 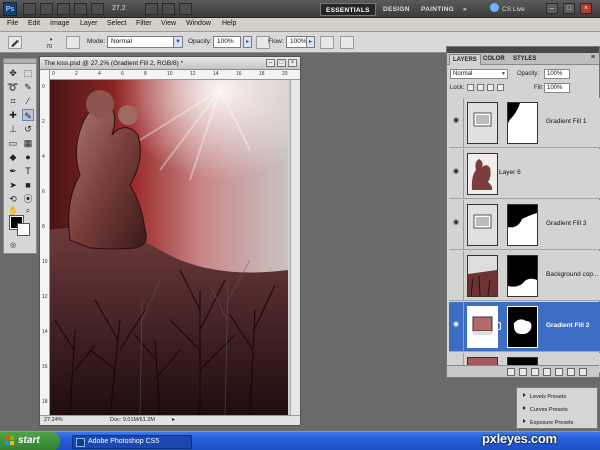 What do you see at coordinates (28, 171) in the screenshot?
I see `type-tool-icon: T` at bounding box center [28, 171].